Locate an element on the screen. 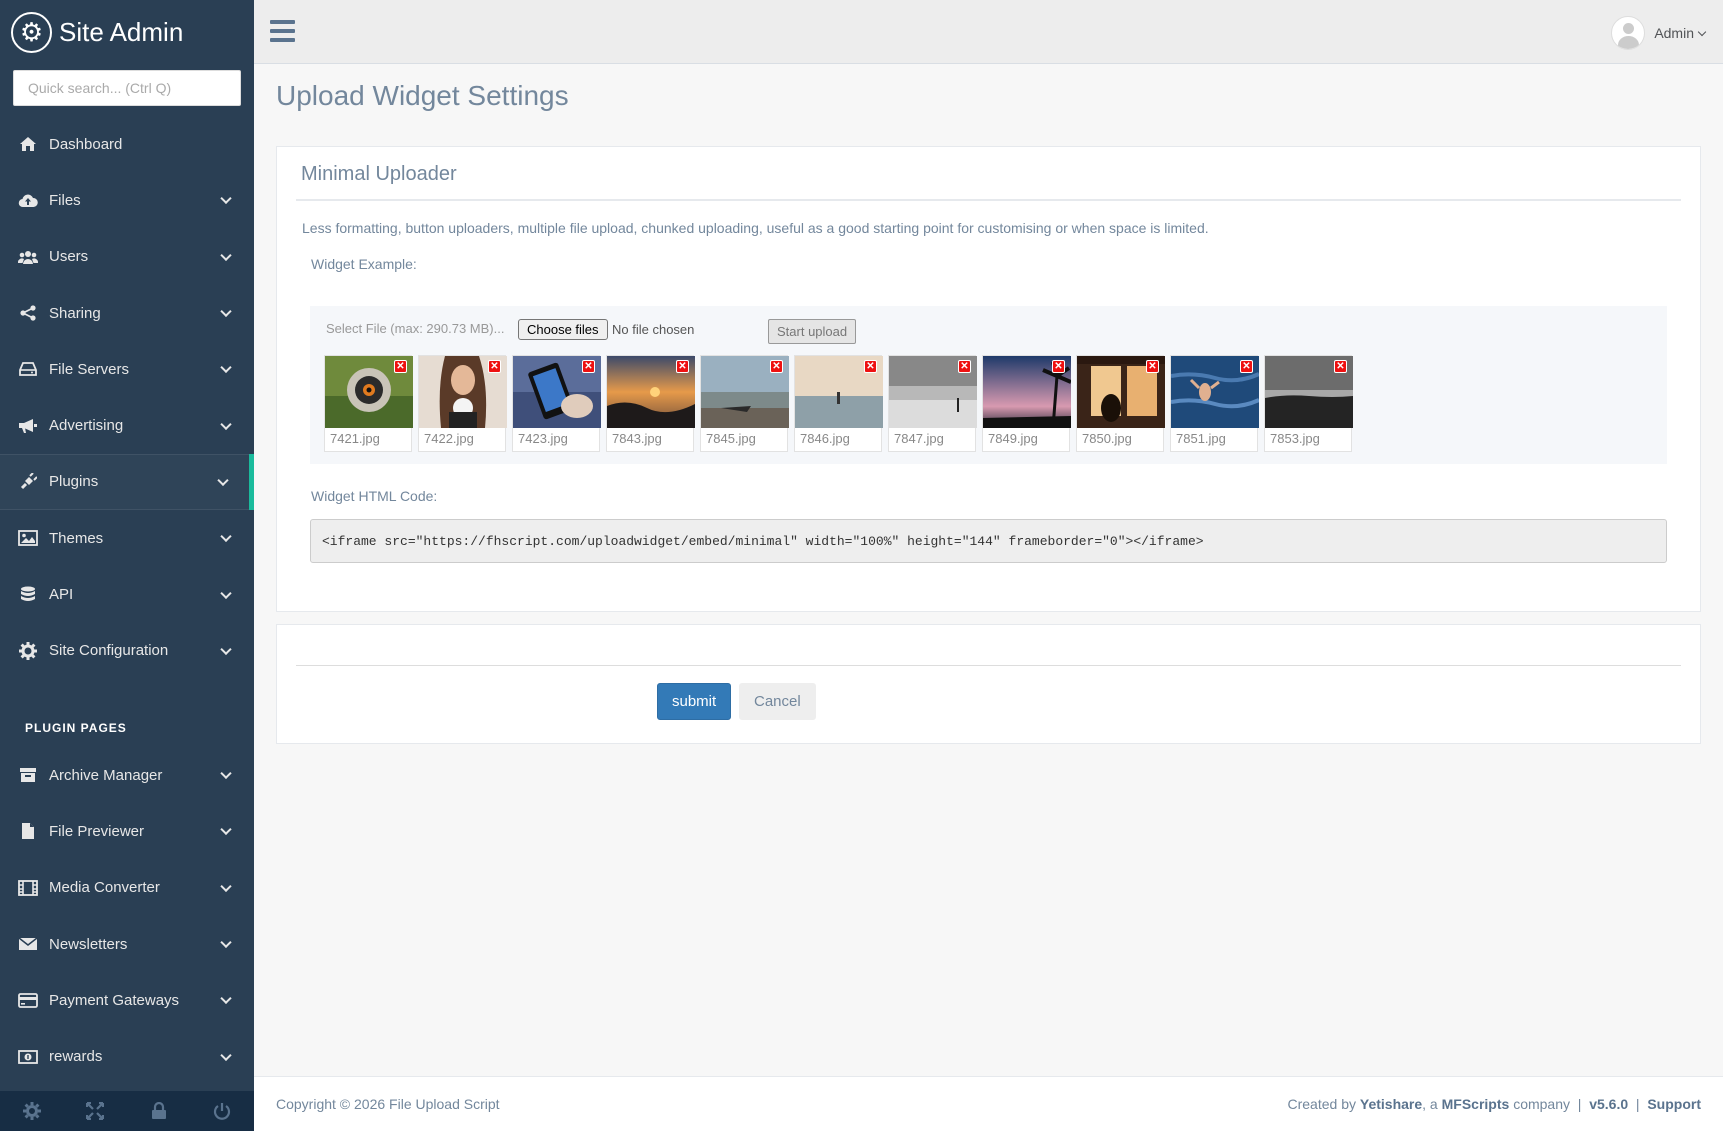 This screenshot has width=1723, height=1131. money-icon is located at coordinates (28, 1056).